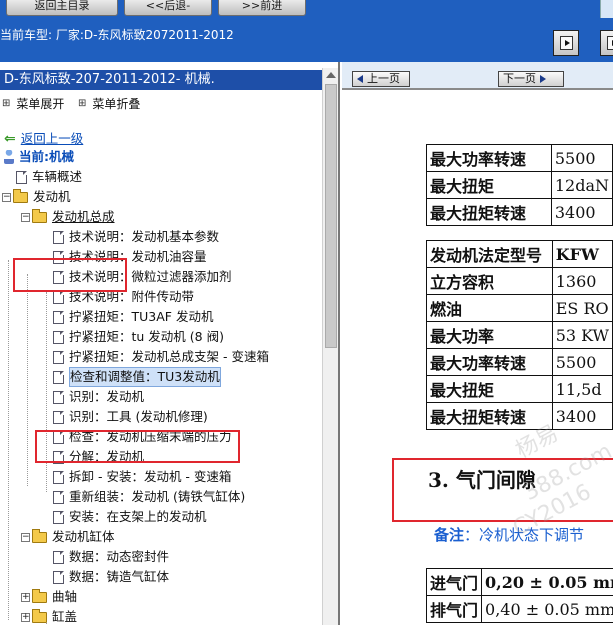 The image size is (613, 625). What do you see at coordinates (83, 536) in the screenshot?
I see `tree-item-label: 发动机缸体` at bounding box center [83, 536].